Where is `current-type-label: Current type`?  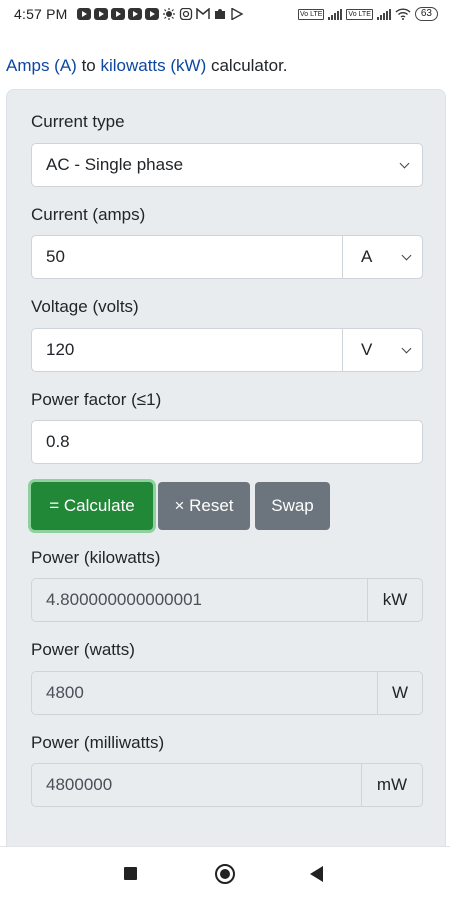
current-type-label: Current type is located at coordinates (78, 121).